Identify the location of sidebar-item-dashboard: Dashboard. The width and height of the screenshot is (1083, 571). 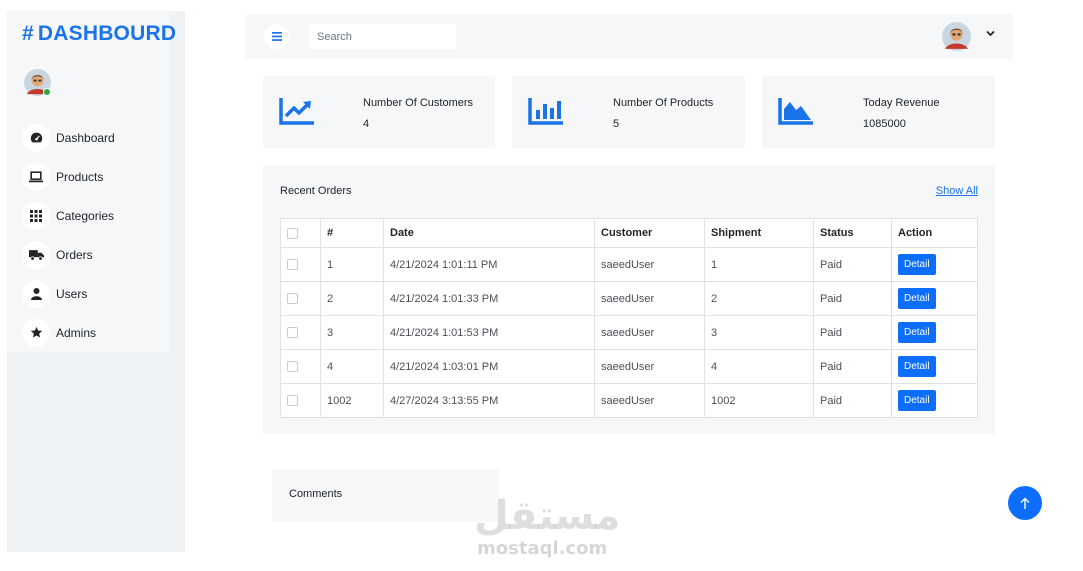
(68, 137).